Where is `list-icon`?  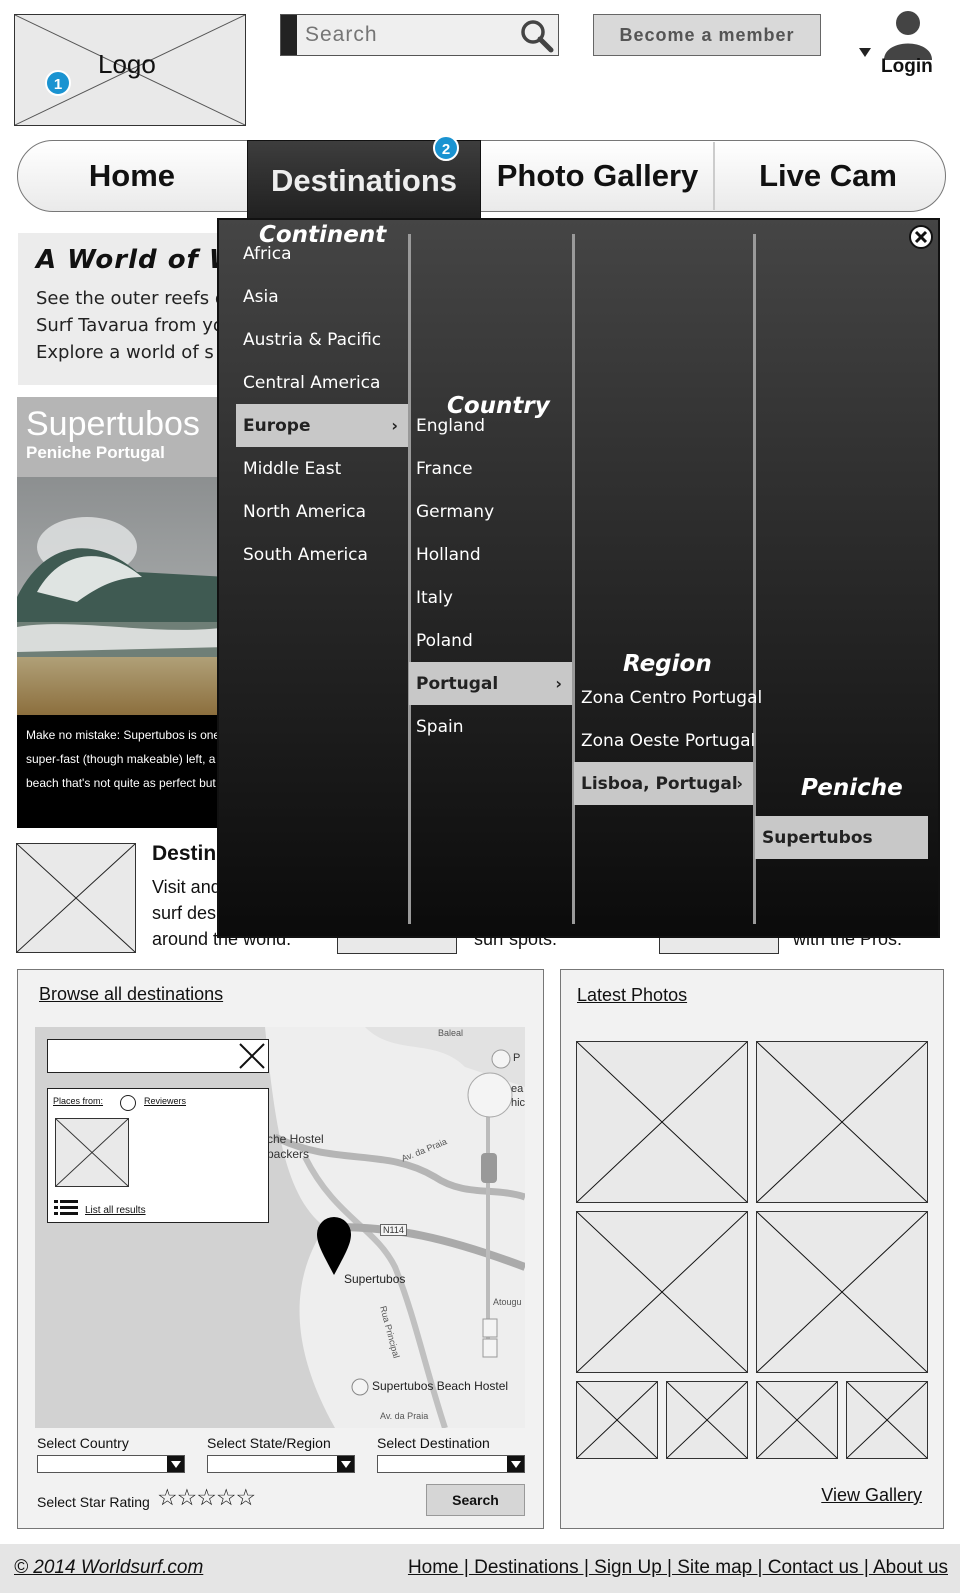 list-icon is located at coordinates (66, 1208).